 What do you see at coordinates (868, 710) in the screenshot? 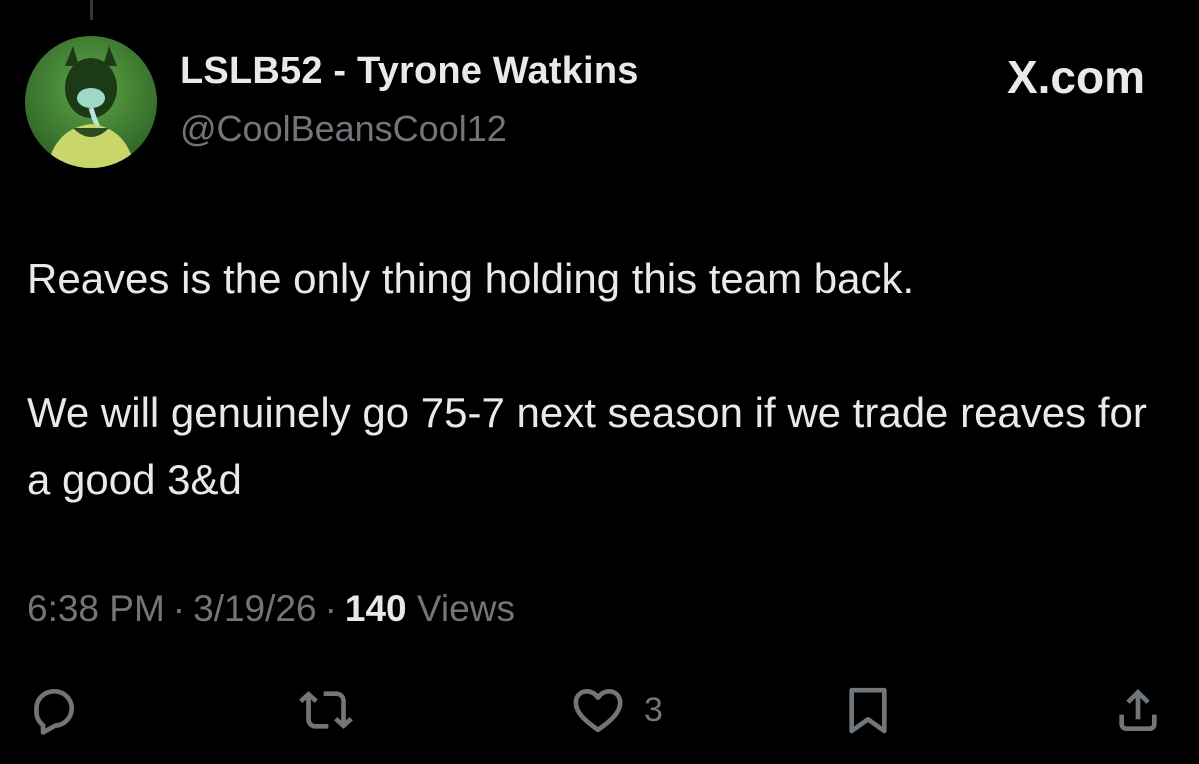
I see `bookmark-icon` at bounding box center [868, 710].